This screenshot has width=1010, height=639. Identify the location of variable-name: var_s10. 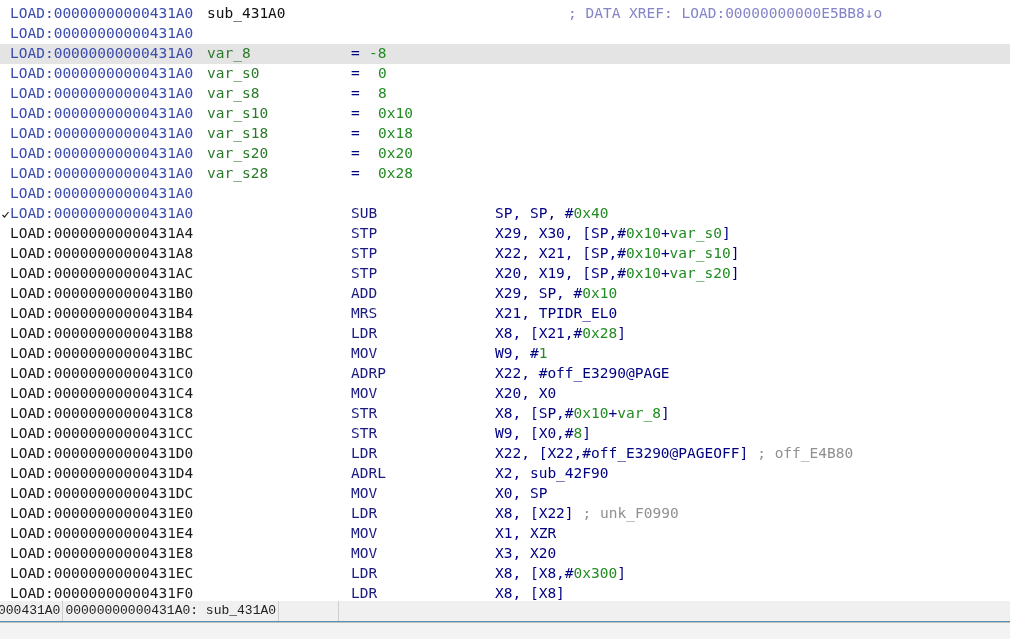
(238, 114).